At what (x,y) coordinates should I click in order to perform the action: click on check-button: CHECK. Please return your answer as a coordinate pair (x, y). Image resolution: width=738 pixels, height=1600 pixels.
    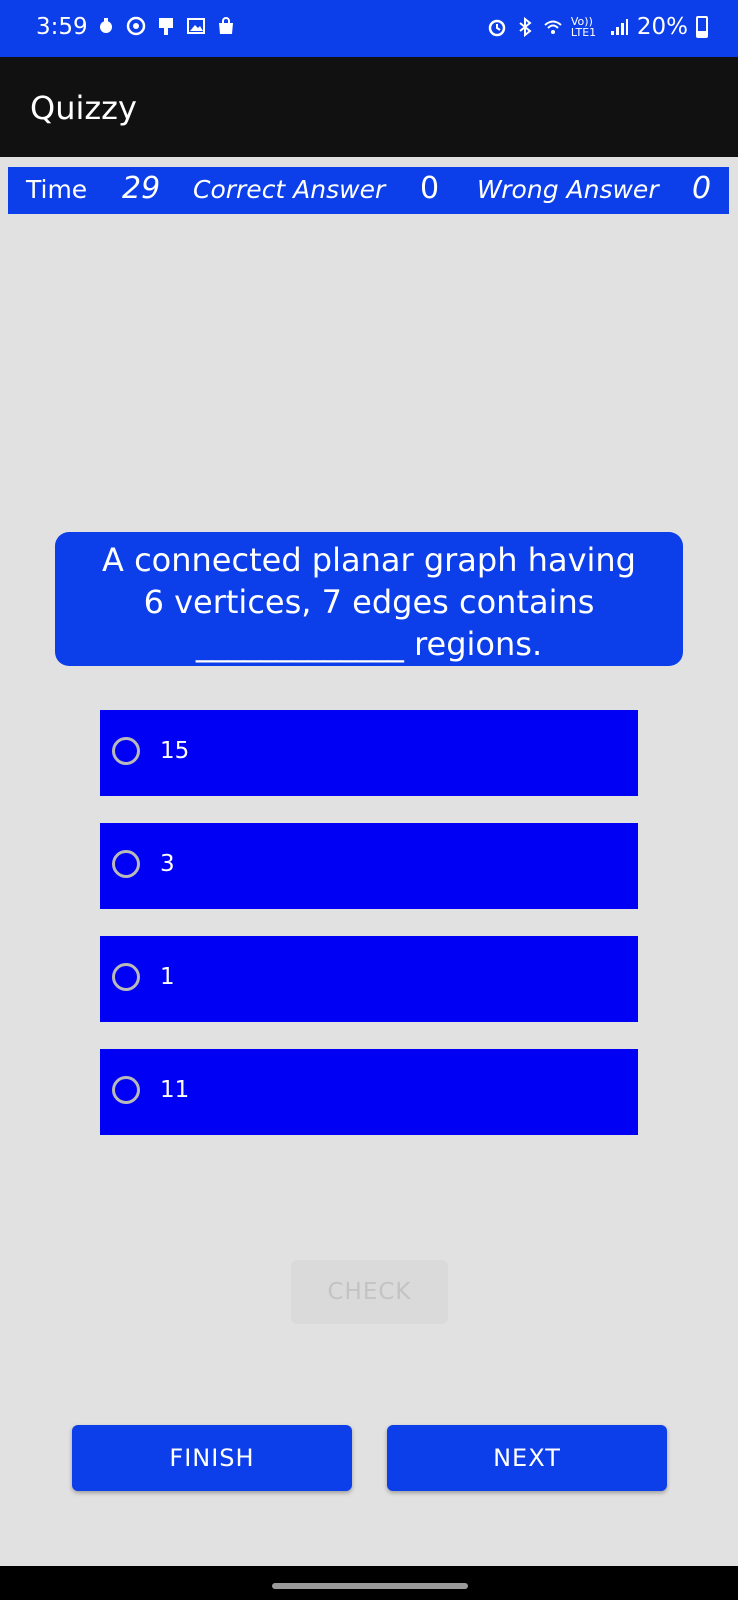
    Looking at the image, I should click on (369, 1292).